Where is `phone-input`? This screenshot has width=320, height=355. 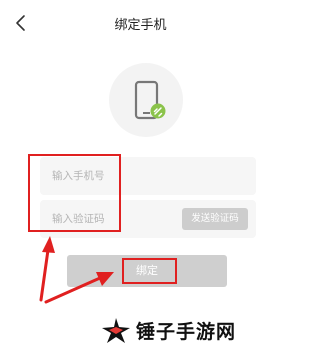
phone-input is located at coordinates (111, 176).